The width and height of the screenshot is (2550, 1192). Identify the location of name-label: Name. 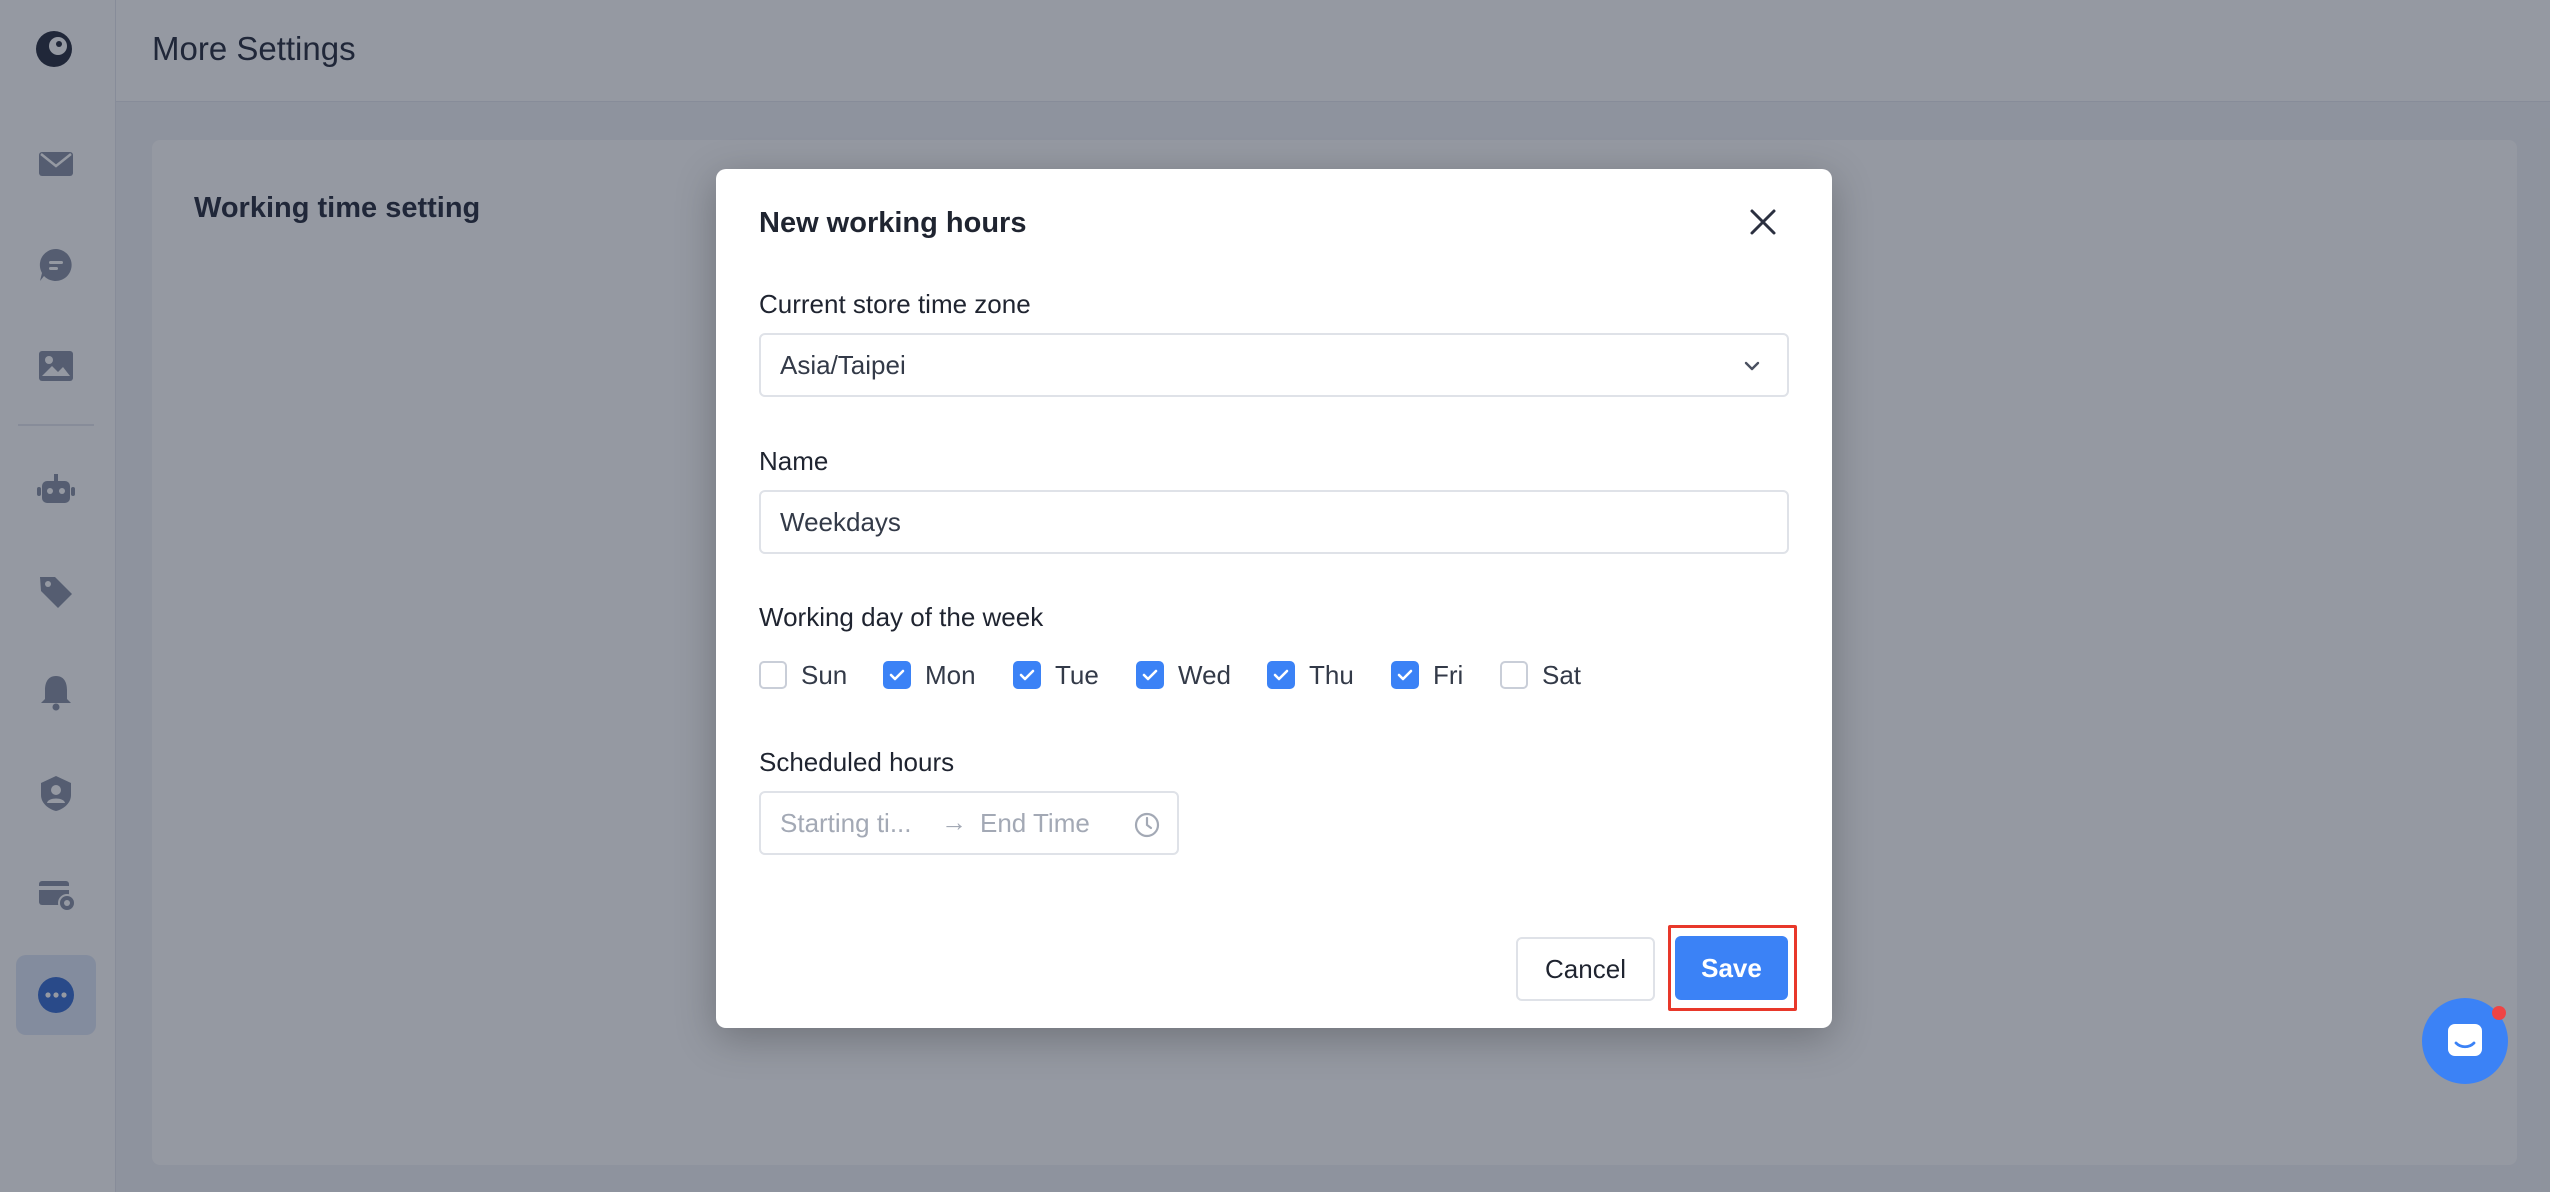
(794, 461).